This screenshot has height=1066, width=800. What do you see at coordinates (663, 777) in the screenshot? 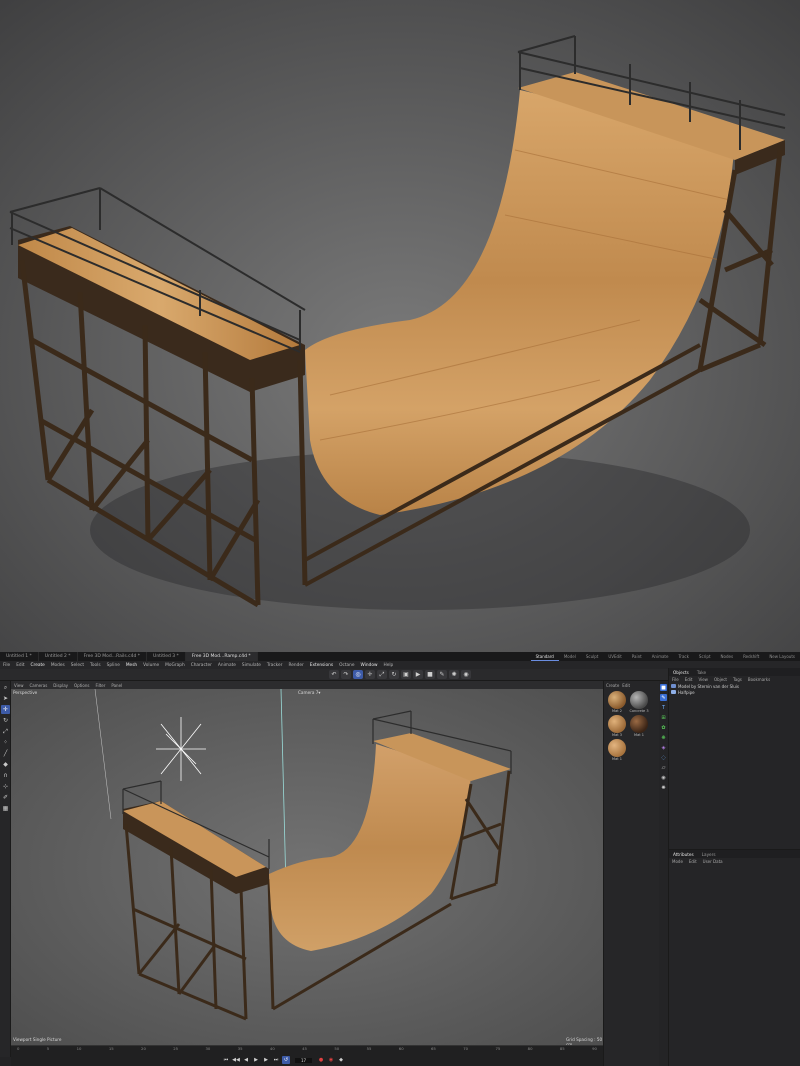
I see `camera-object-icon: ◉` at bounding box center [663, 777].